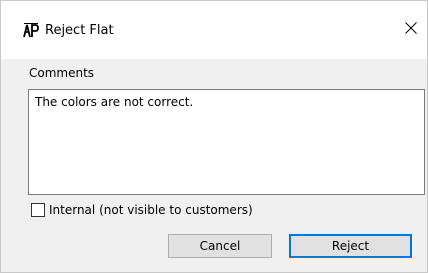  What do you see at coordinates (350, 246) in the screenshot?
I see `reject-button: Reject` at bounding box center [350, 246].